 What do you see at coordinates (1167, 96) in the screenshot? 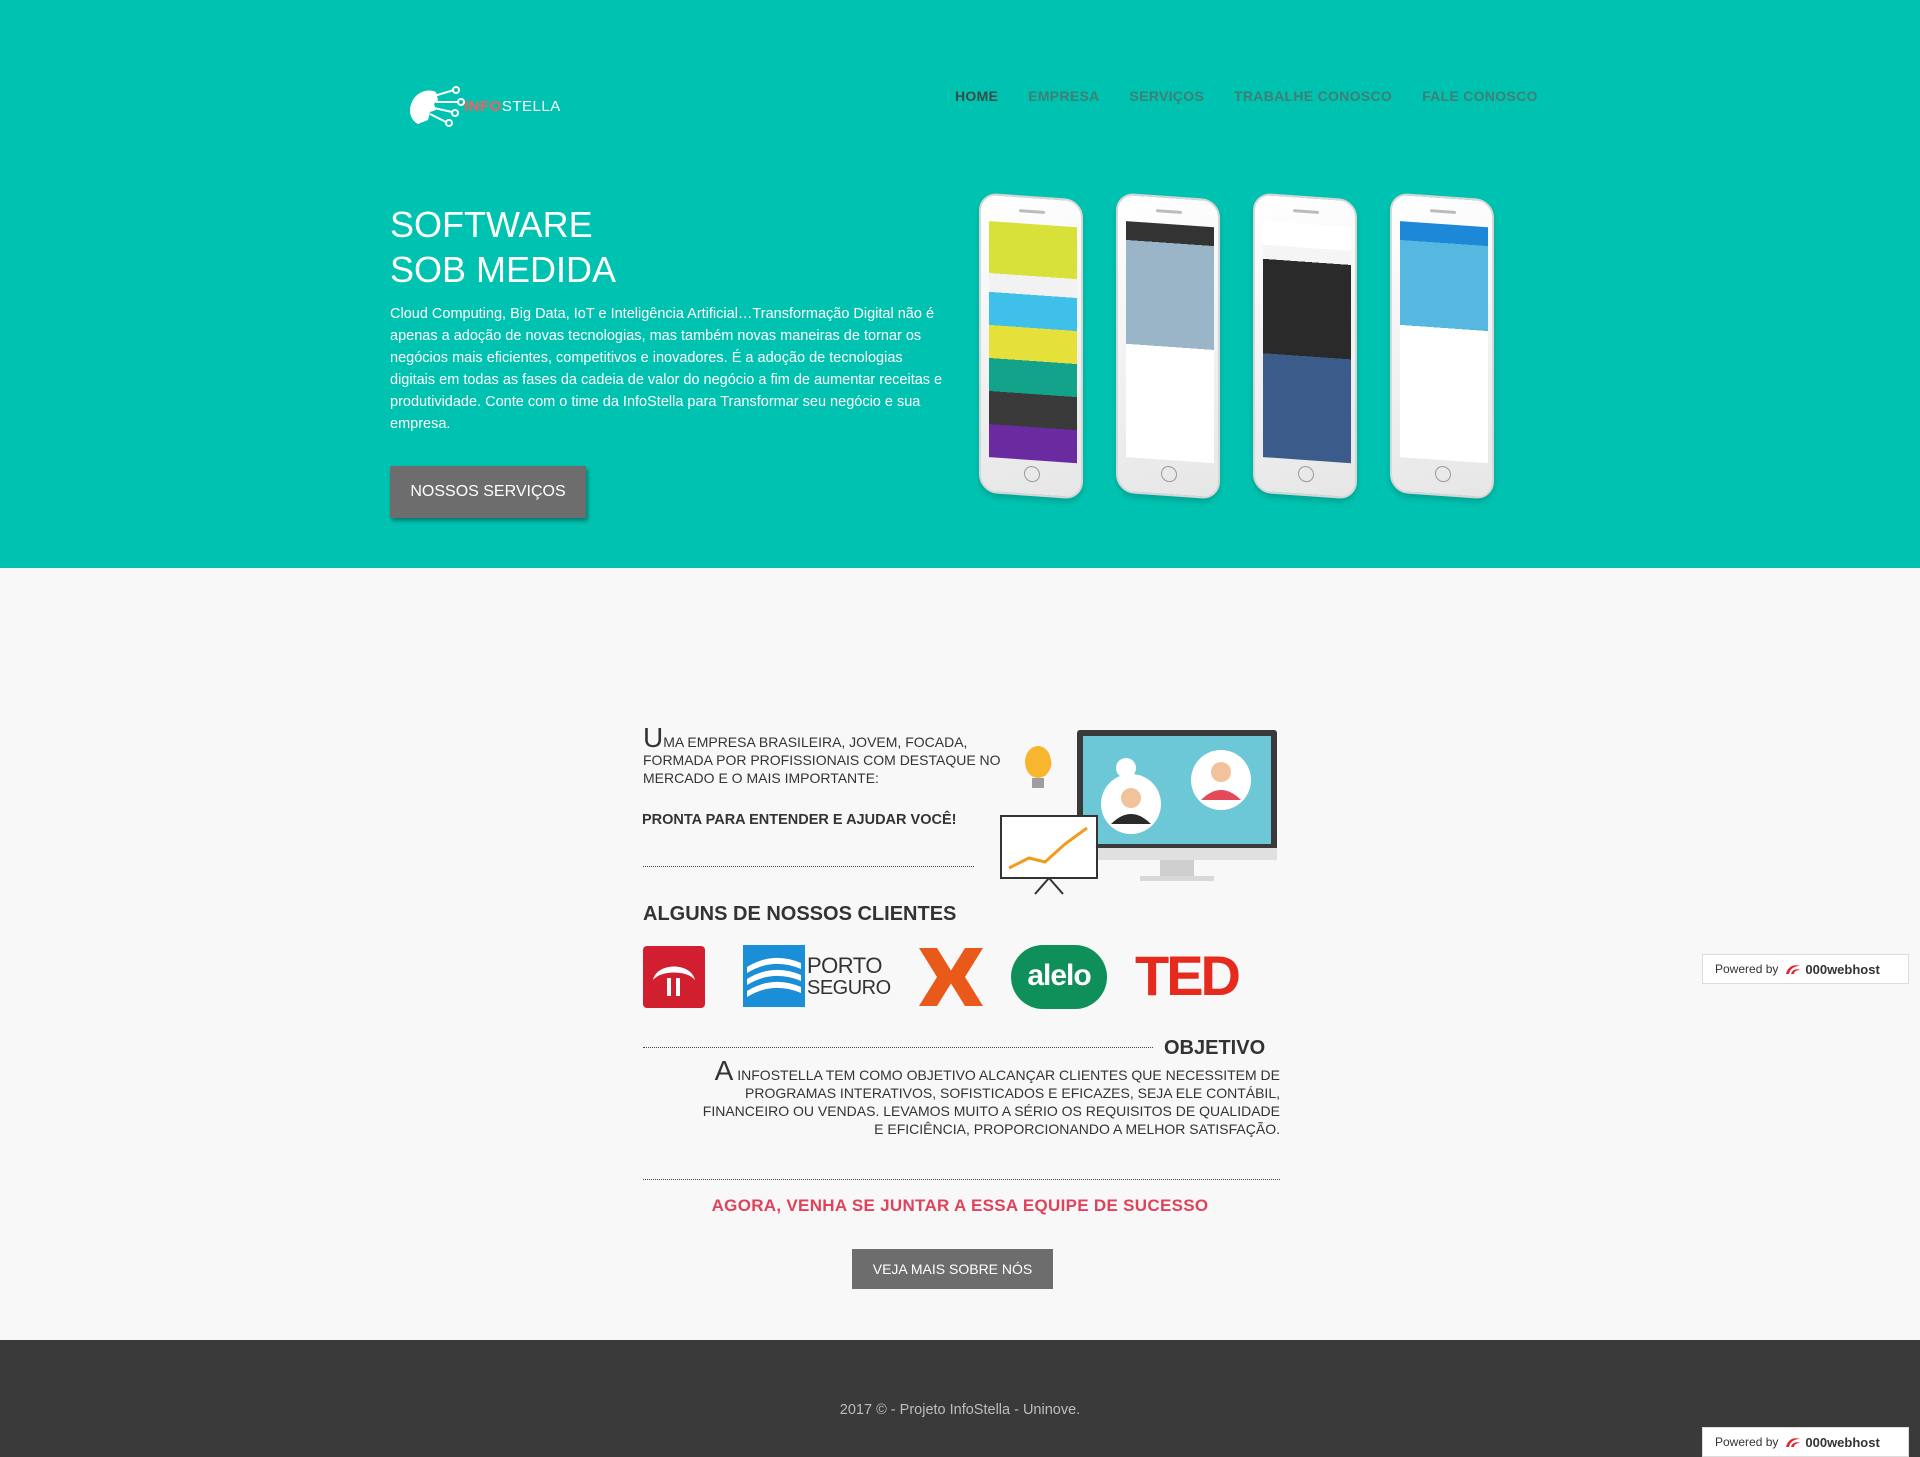
I see `nav-servicos: SERVIÇOS` at bounding box center [1167, 96].